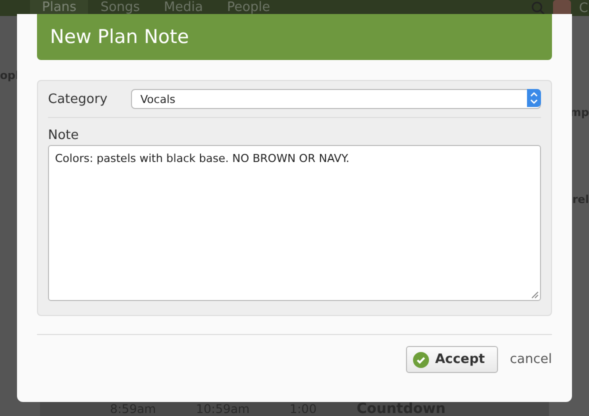  I want to click on search-icon, so click(538, 8).